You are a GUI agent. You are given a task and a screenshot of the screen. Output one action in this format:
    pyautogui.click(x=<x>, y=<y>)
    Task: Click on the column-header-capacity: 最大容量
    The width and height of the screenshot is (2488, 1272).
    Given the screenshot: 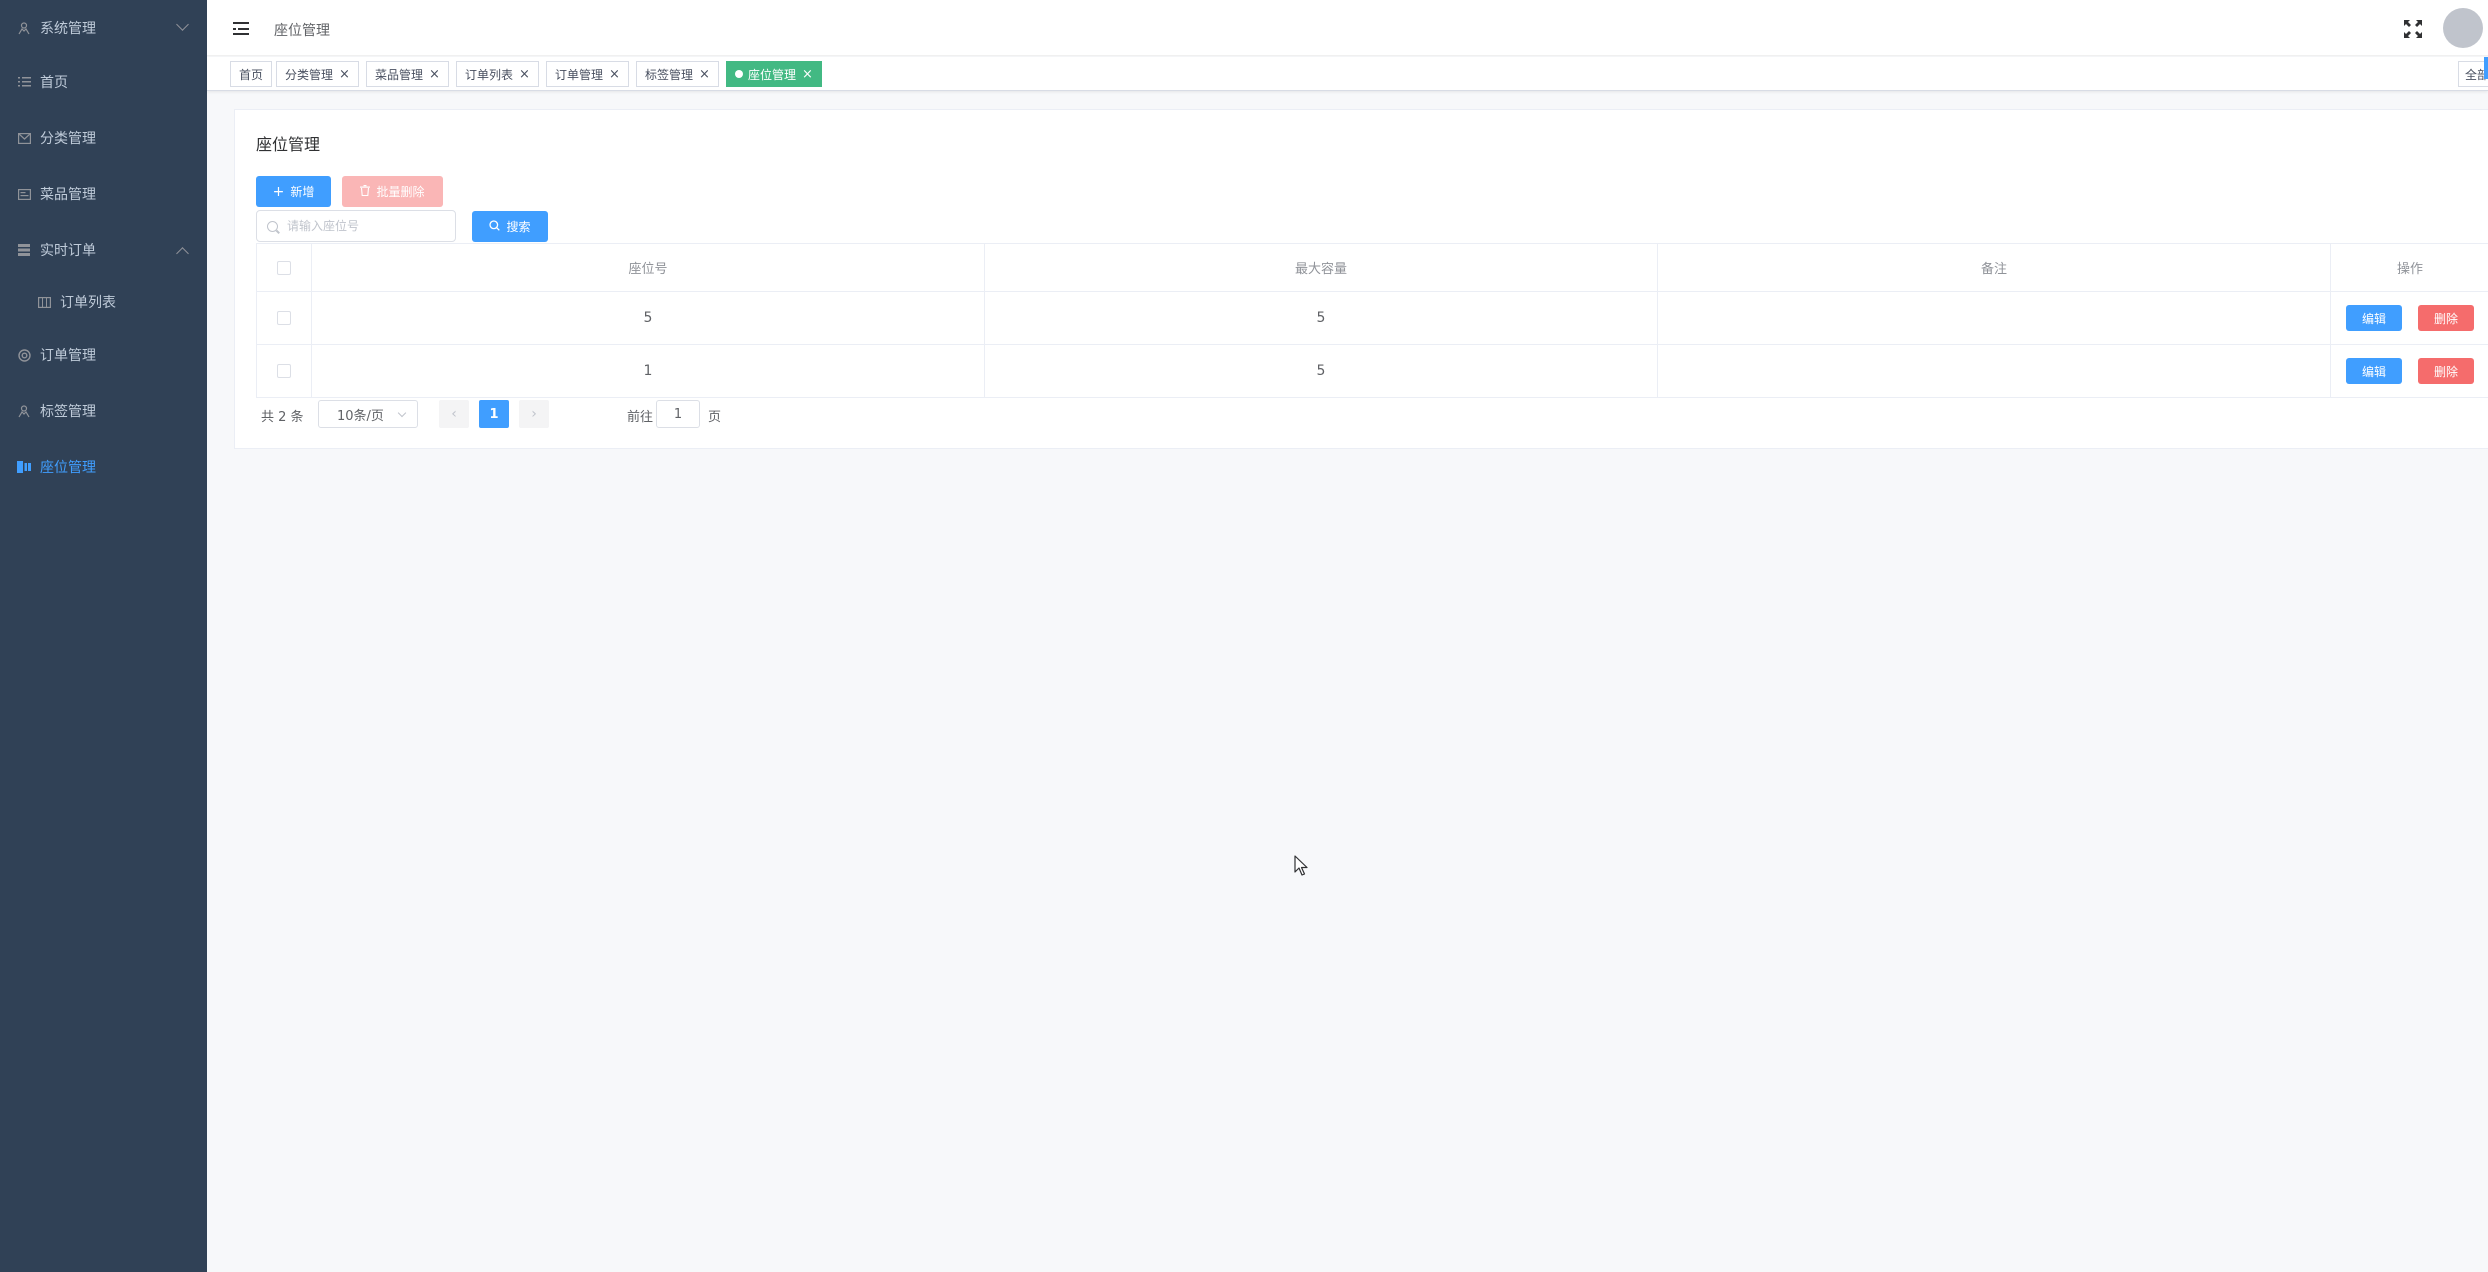 What is the action you would take?
    pyautogui.click(x=1321, y=267)
    